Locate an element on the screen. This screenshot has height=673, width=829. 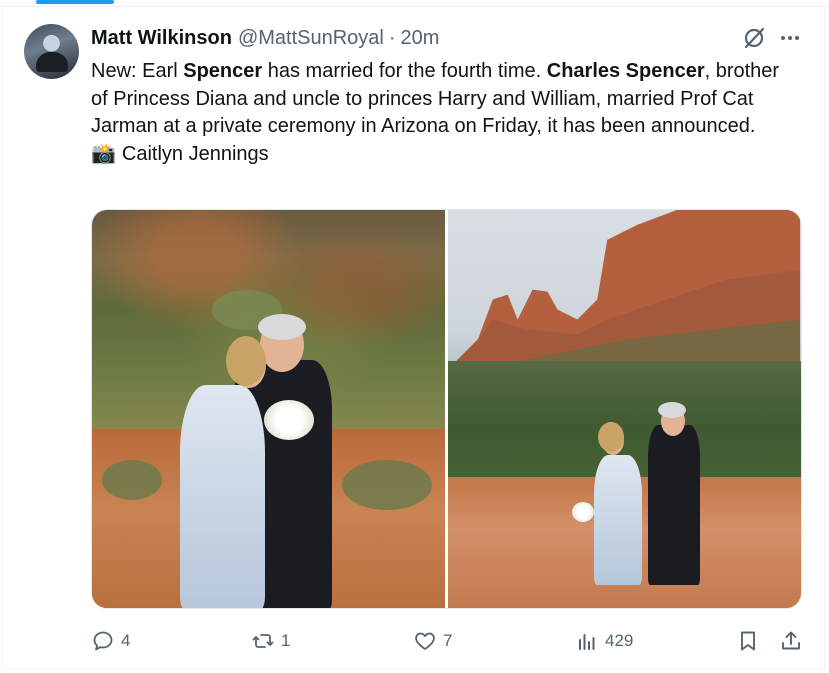
reply-button: 4 is located at coordinates (110, 641).